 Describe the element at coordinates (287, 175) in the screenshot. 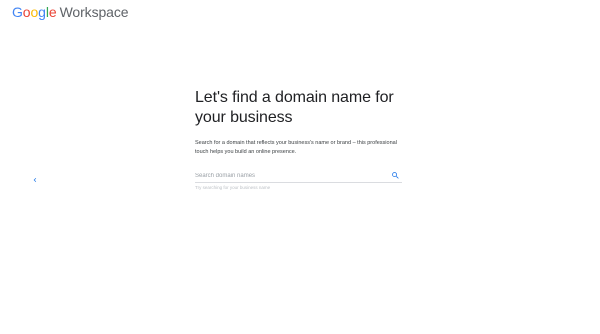

I see `domain-search-input` at that location.